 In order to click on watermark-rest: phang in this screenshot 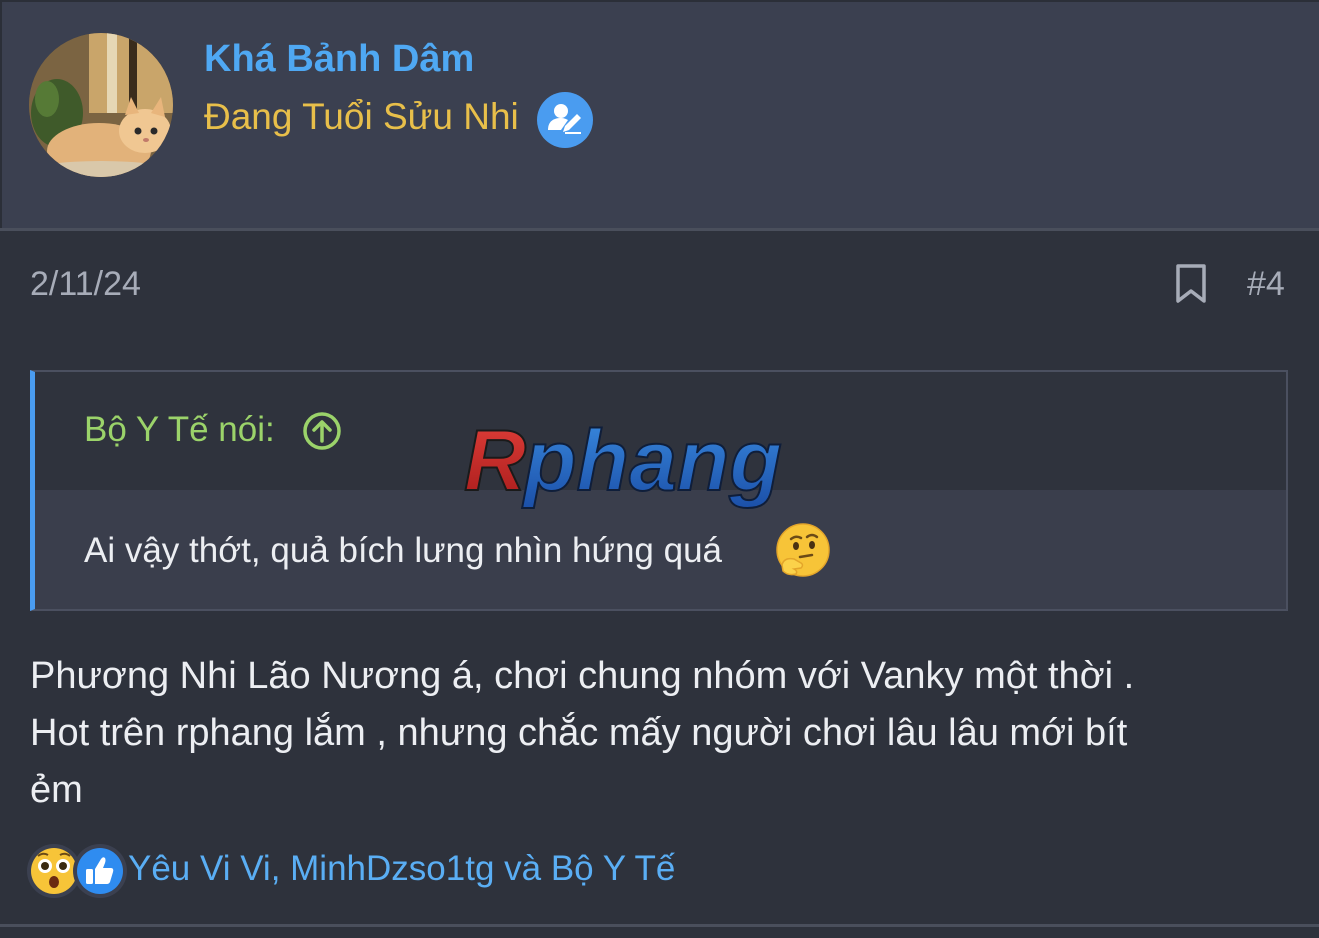, I will do `click(652, 461)`.